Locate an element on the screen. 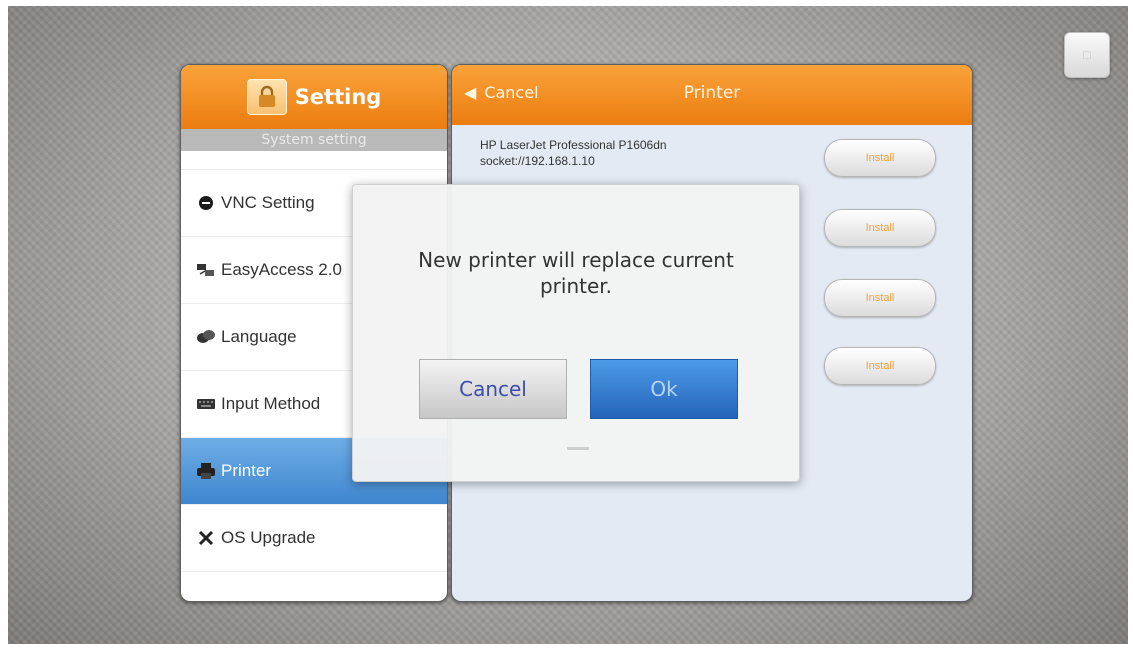 The height and width of the screenshot is (650, 1133). dialog-handle is located at coordinates (578, 448).